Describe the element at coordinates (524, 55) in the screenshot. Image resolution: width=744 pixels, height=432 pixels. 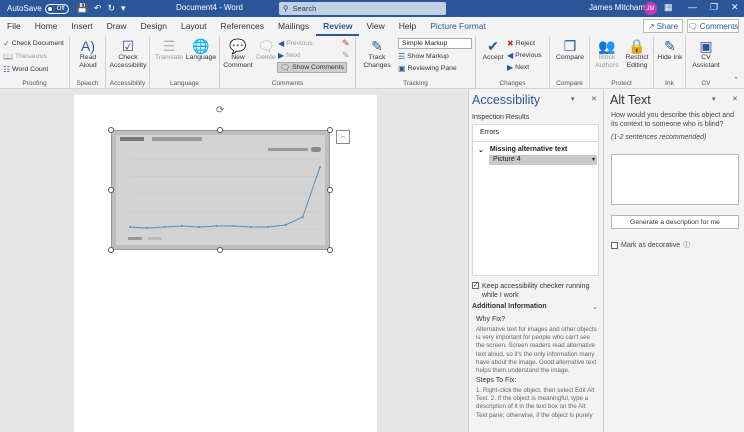
I see `previous-change-button: ◀ Previous` at that location.